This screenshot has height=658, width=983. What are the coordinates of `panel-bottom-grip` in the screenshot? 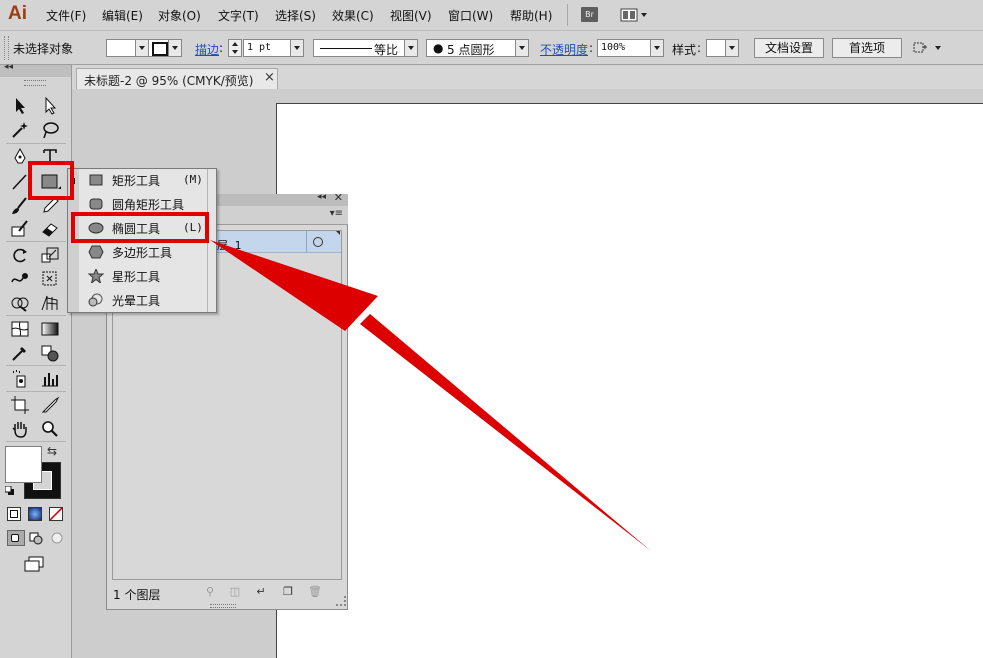 It's located at (223, 606).